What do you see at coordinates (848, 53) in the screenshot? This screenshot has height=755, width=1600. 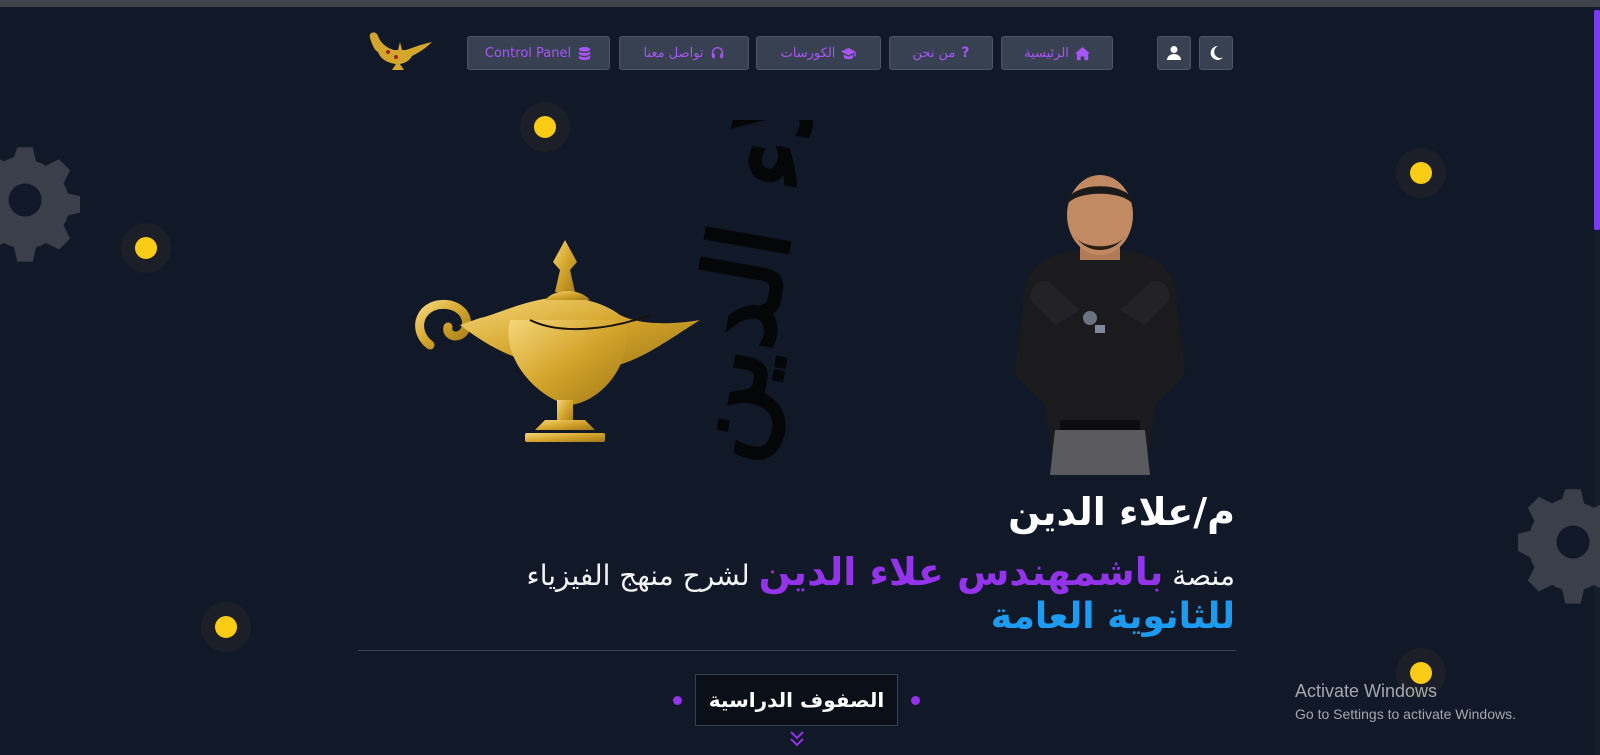 I see `graduation-cap-icon` at bounding box center [848, 53].